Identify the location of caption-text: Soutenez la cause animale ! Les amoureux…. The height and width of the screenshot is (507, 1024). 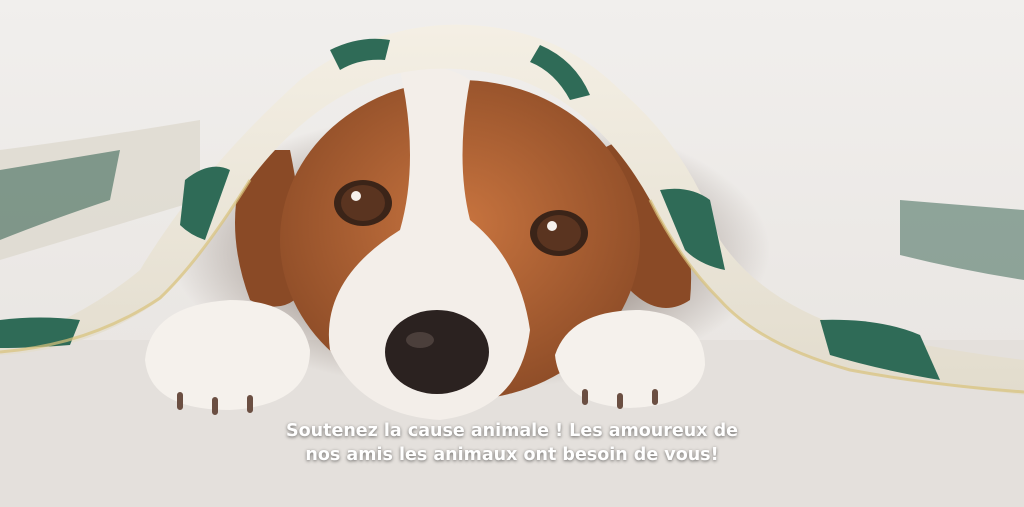
(512, 443).